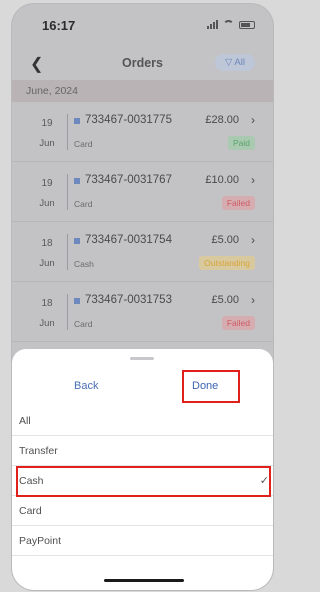 This screenshot has height=592, width=320. What do you see at coordinates (144, 580) in the screenshot?
I see `home-indicator` at bounding box center [144, 580].